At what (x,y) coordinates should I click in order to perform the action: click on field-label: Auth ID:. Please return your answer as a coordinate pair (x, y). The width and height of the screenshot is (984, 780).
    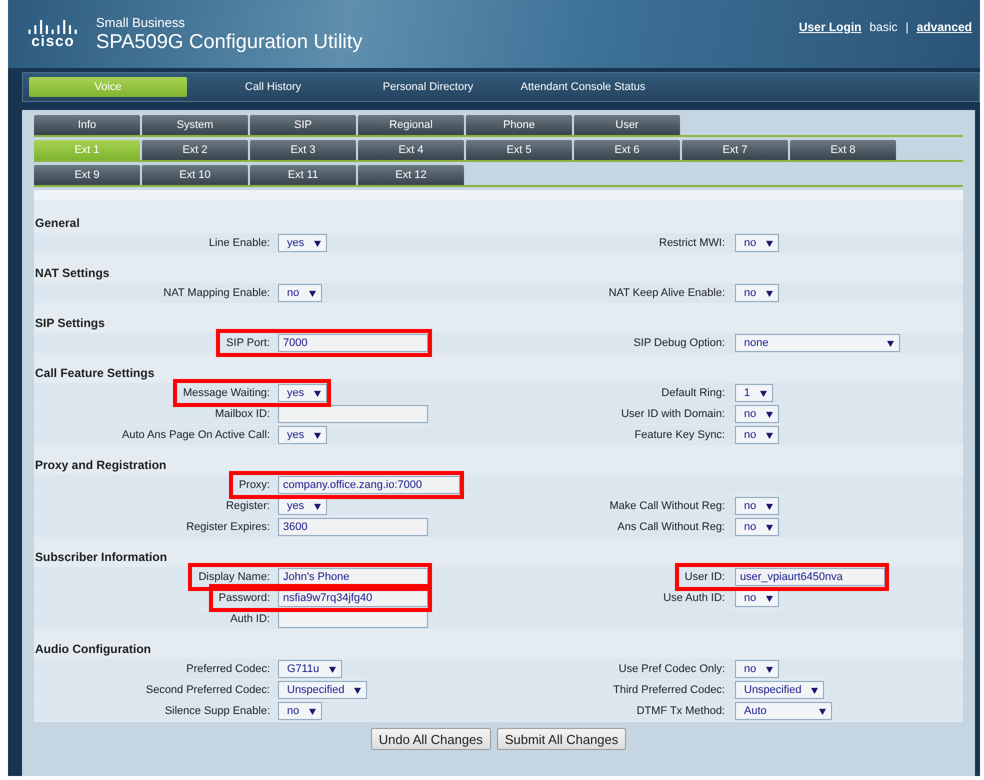
    Looking at the image, I should click on (250, 619).